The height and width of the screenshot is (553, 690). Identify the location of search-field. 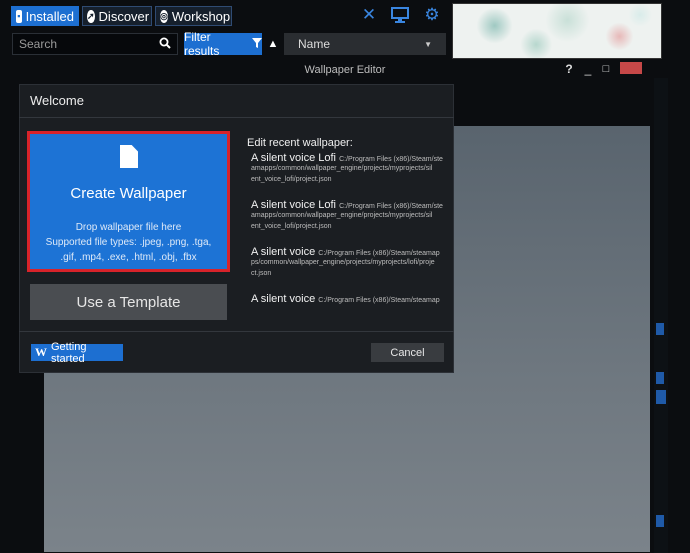
(95, 44).